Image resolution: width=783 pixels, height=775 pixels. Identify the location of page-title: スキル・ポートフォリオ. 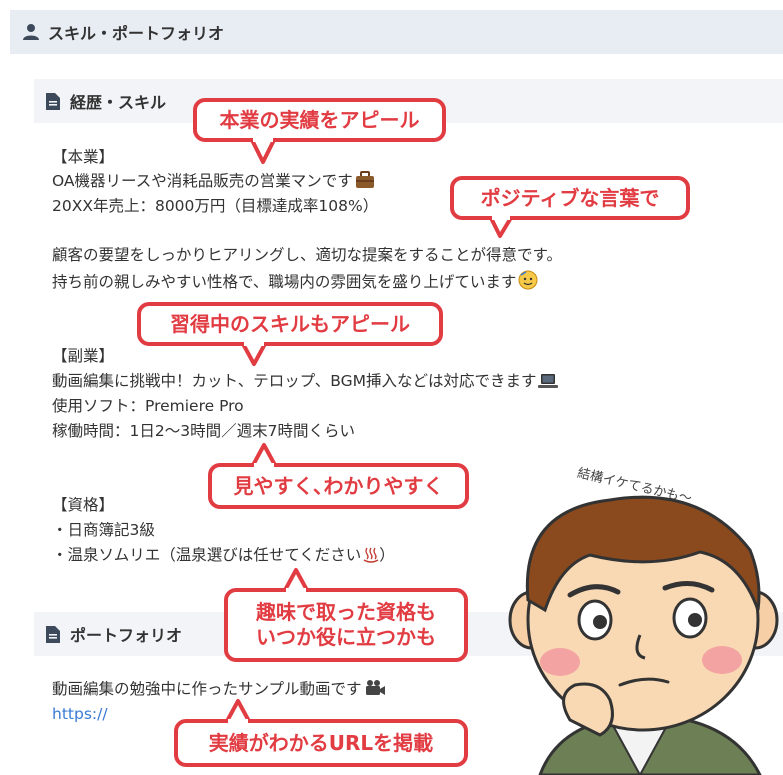
(136, 33).